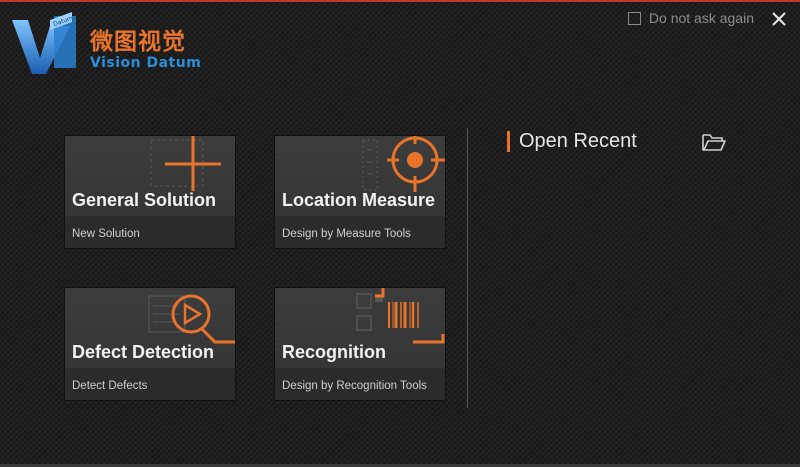 The width and height of the screenshot is (800, 467). What do you see at coordinates (346, 234) in the screenshot?
I see `tile-subtitle: Design by Measure Tools` at bounding box center [346, 234].